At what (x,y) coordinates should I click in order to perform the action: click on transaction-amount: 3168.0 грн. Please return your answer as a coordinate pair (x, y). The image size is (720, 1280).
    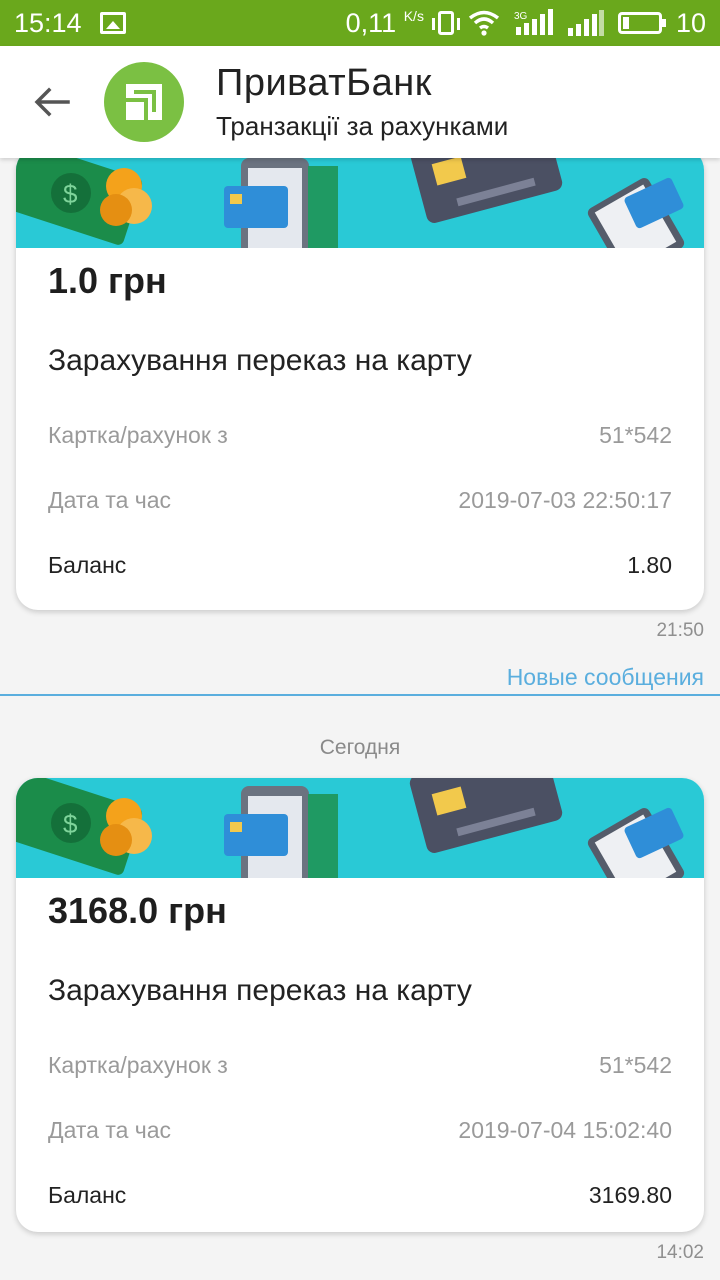
    Looking at the image, I should click on (137, 910).